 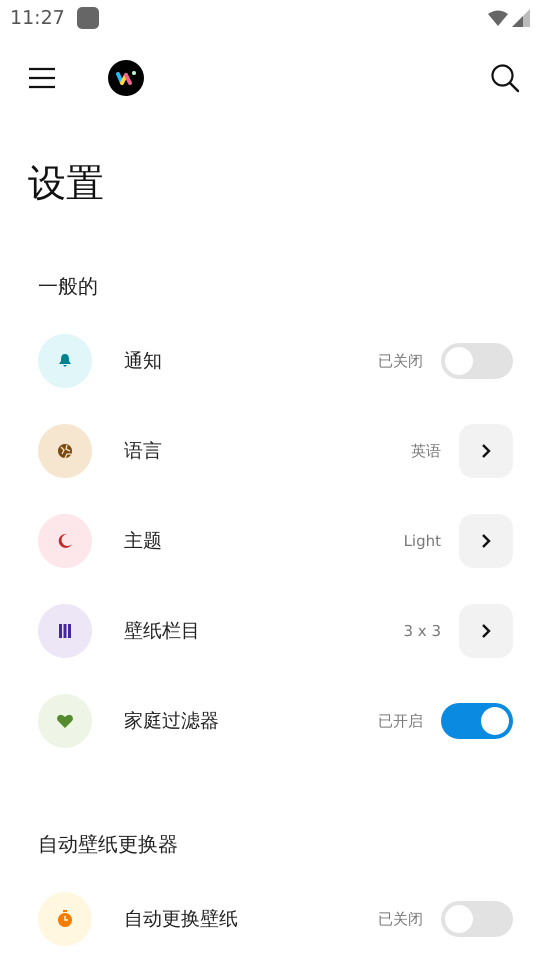 I want to click on setting-value: 3 x 3, so click(x=422, y=631).